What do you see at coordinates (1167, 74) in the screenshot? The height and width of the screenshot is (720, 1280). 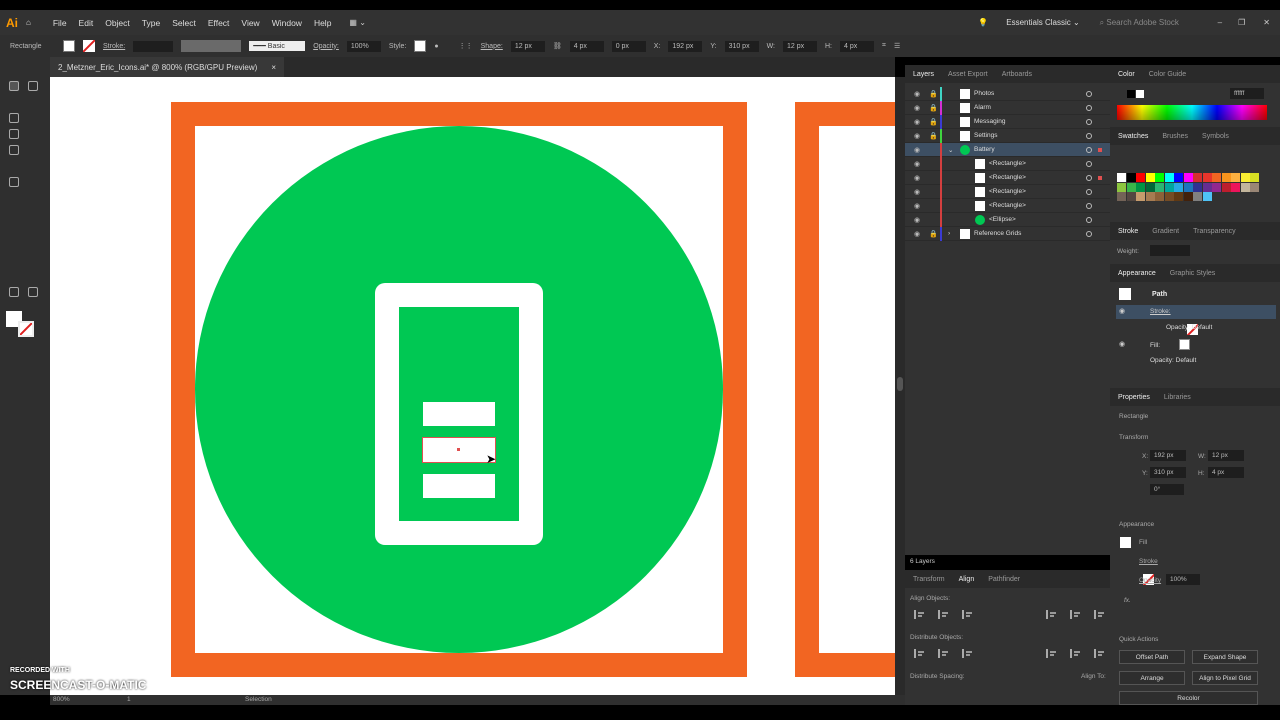 I see `tab-color-guide: Color Guide` at bounding box center [1167, 74].